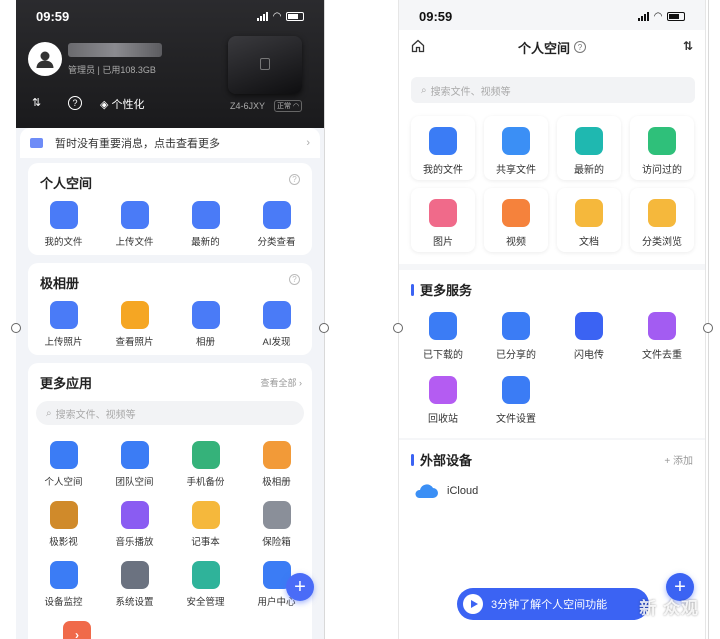  Describe the element at coordinates (516, 390) in the screenshot. I see `file-settings-icon` at that location.